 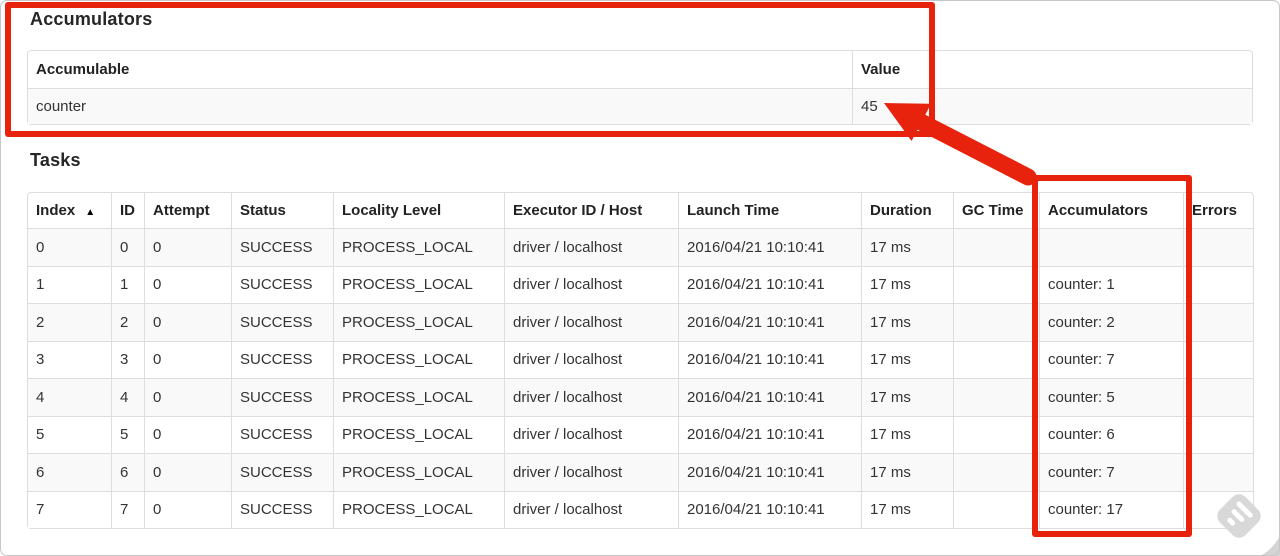 I want to click on cell-index: 6, so click(x=69, y=472).